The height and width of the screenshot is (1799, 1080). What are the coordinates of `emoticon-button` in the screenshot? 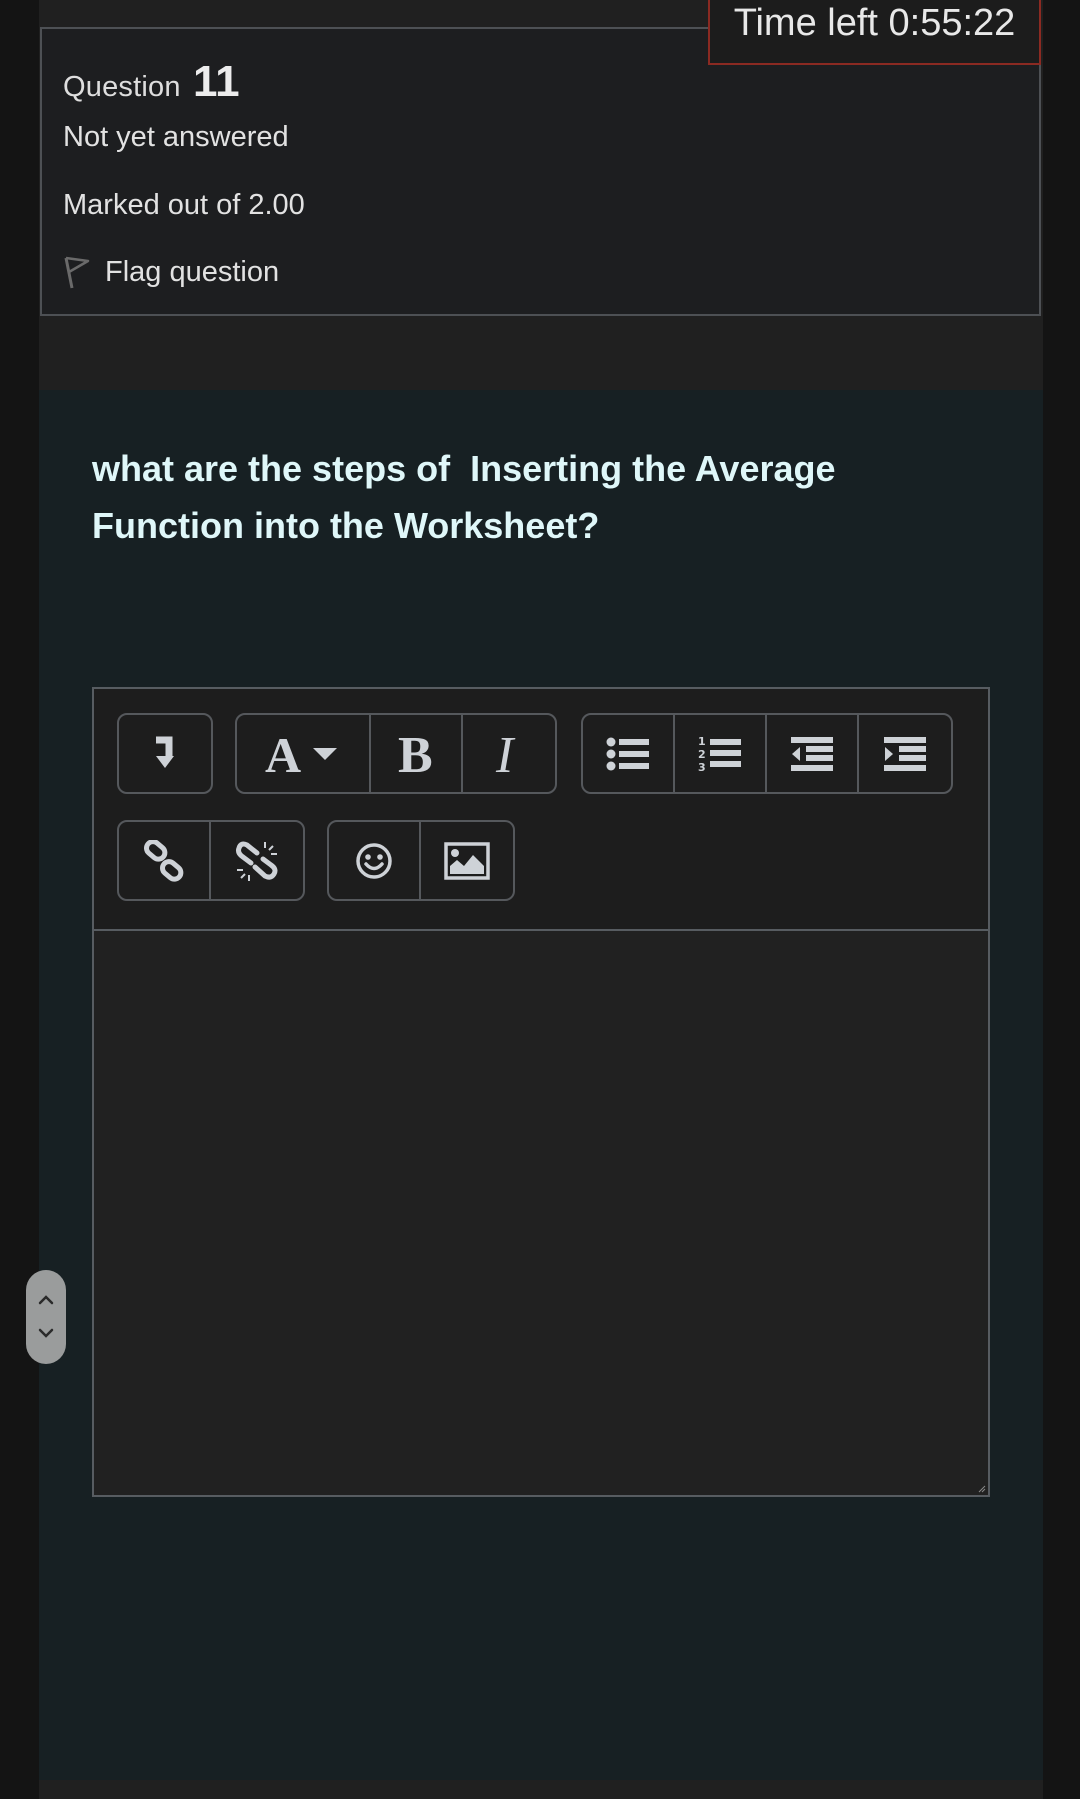 It's located at (375, 860).